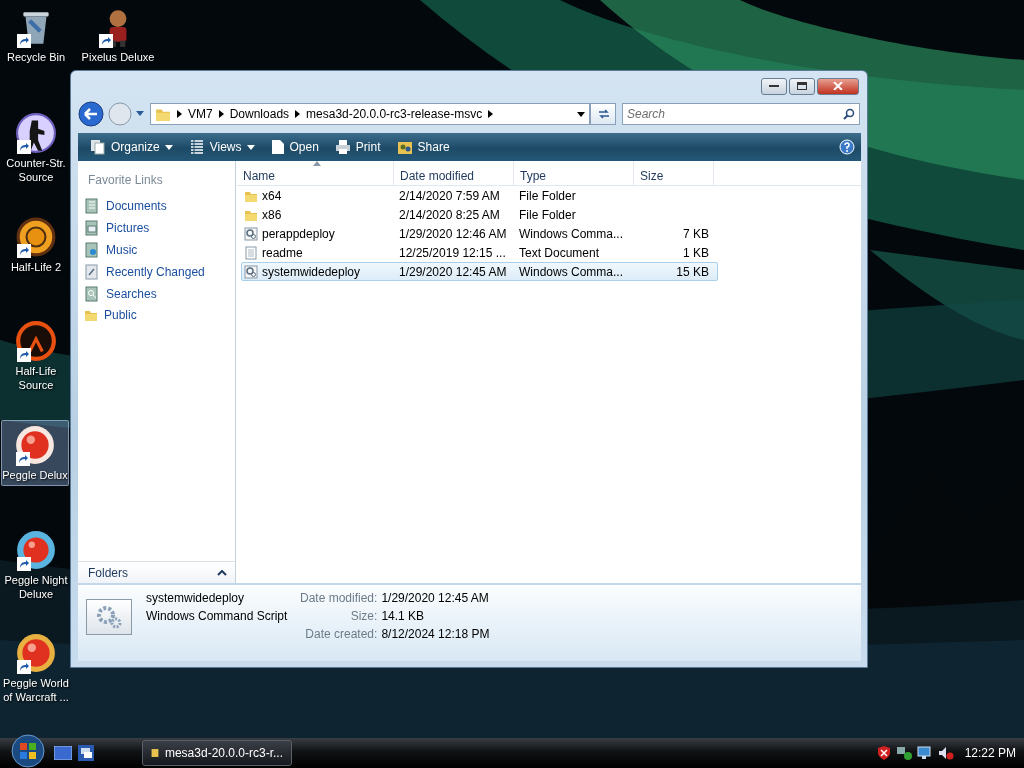 This screenshot has height=768, width=1024. Describe the element at coordinates (156, 294) in the screenshot. I see `favorite-link: Searches` at that location.